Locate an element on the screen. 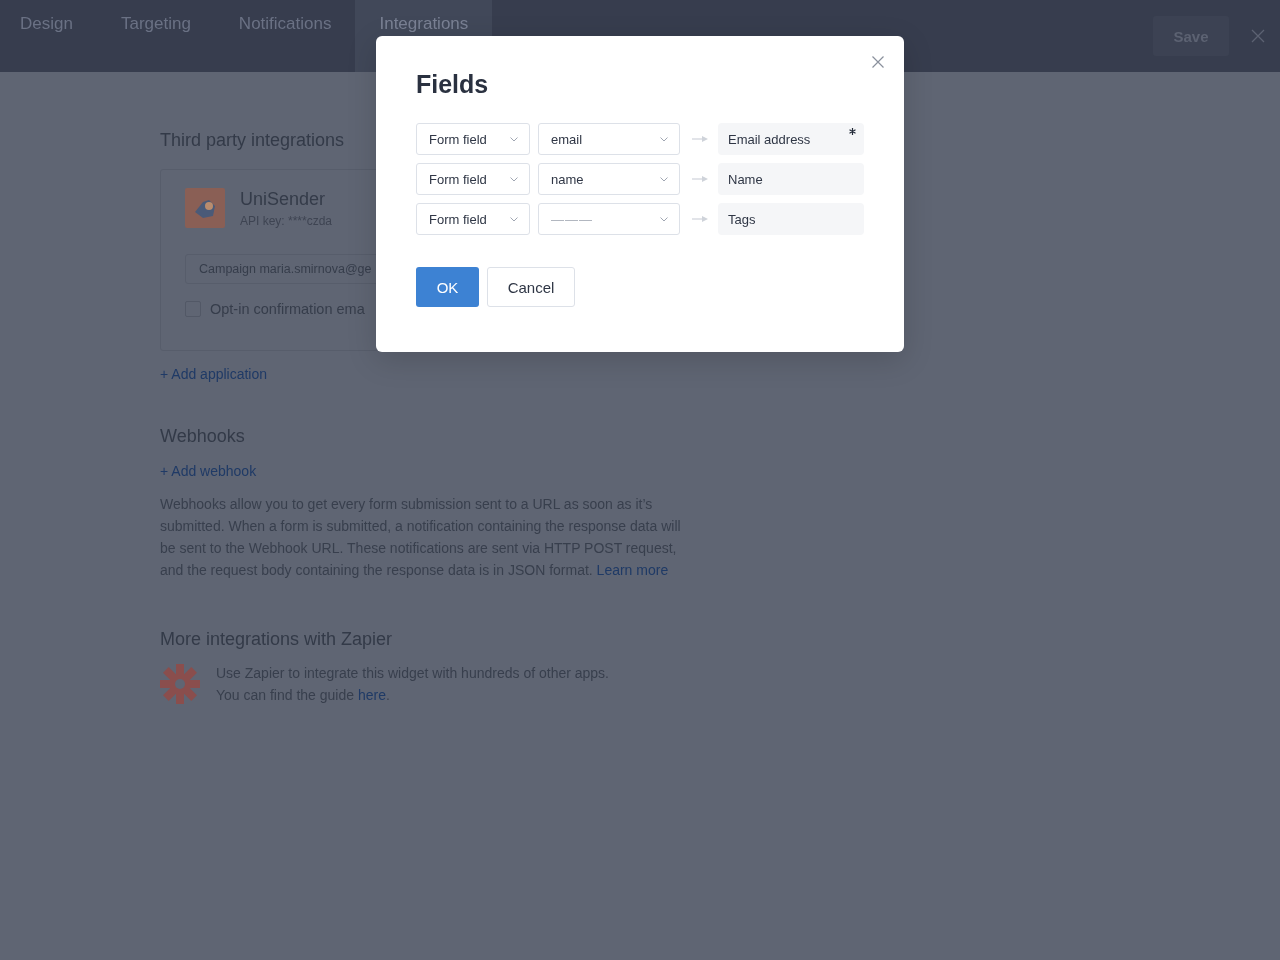  target-field: Tags is located at coordinates (791, 219).